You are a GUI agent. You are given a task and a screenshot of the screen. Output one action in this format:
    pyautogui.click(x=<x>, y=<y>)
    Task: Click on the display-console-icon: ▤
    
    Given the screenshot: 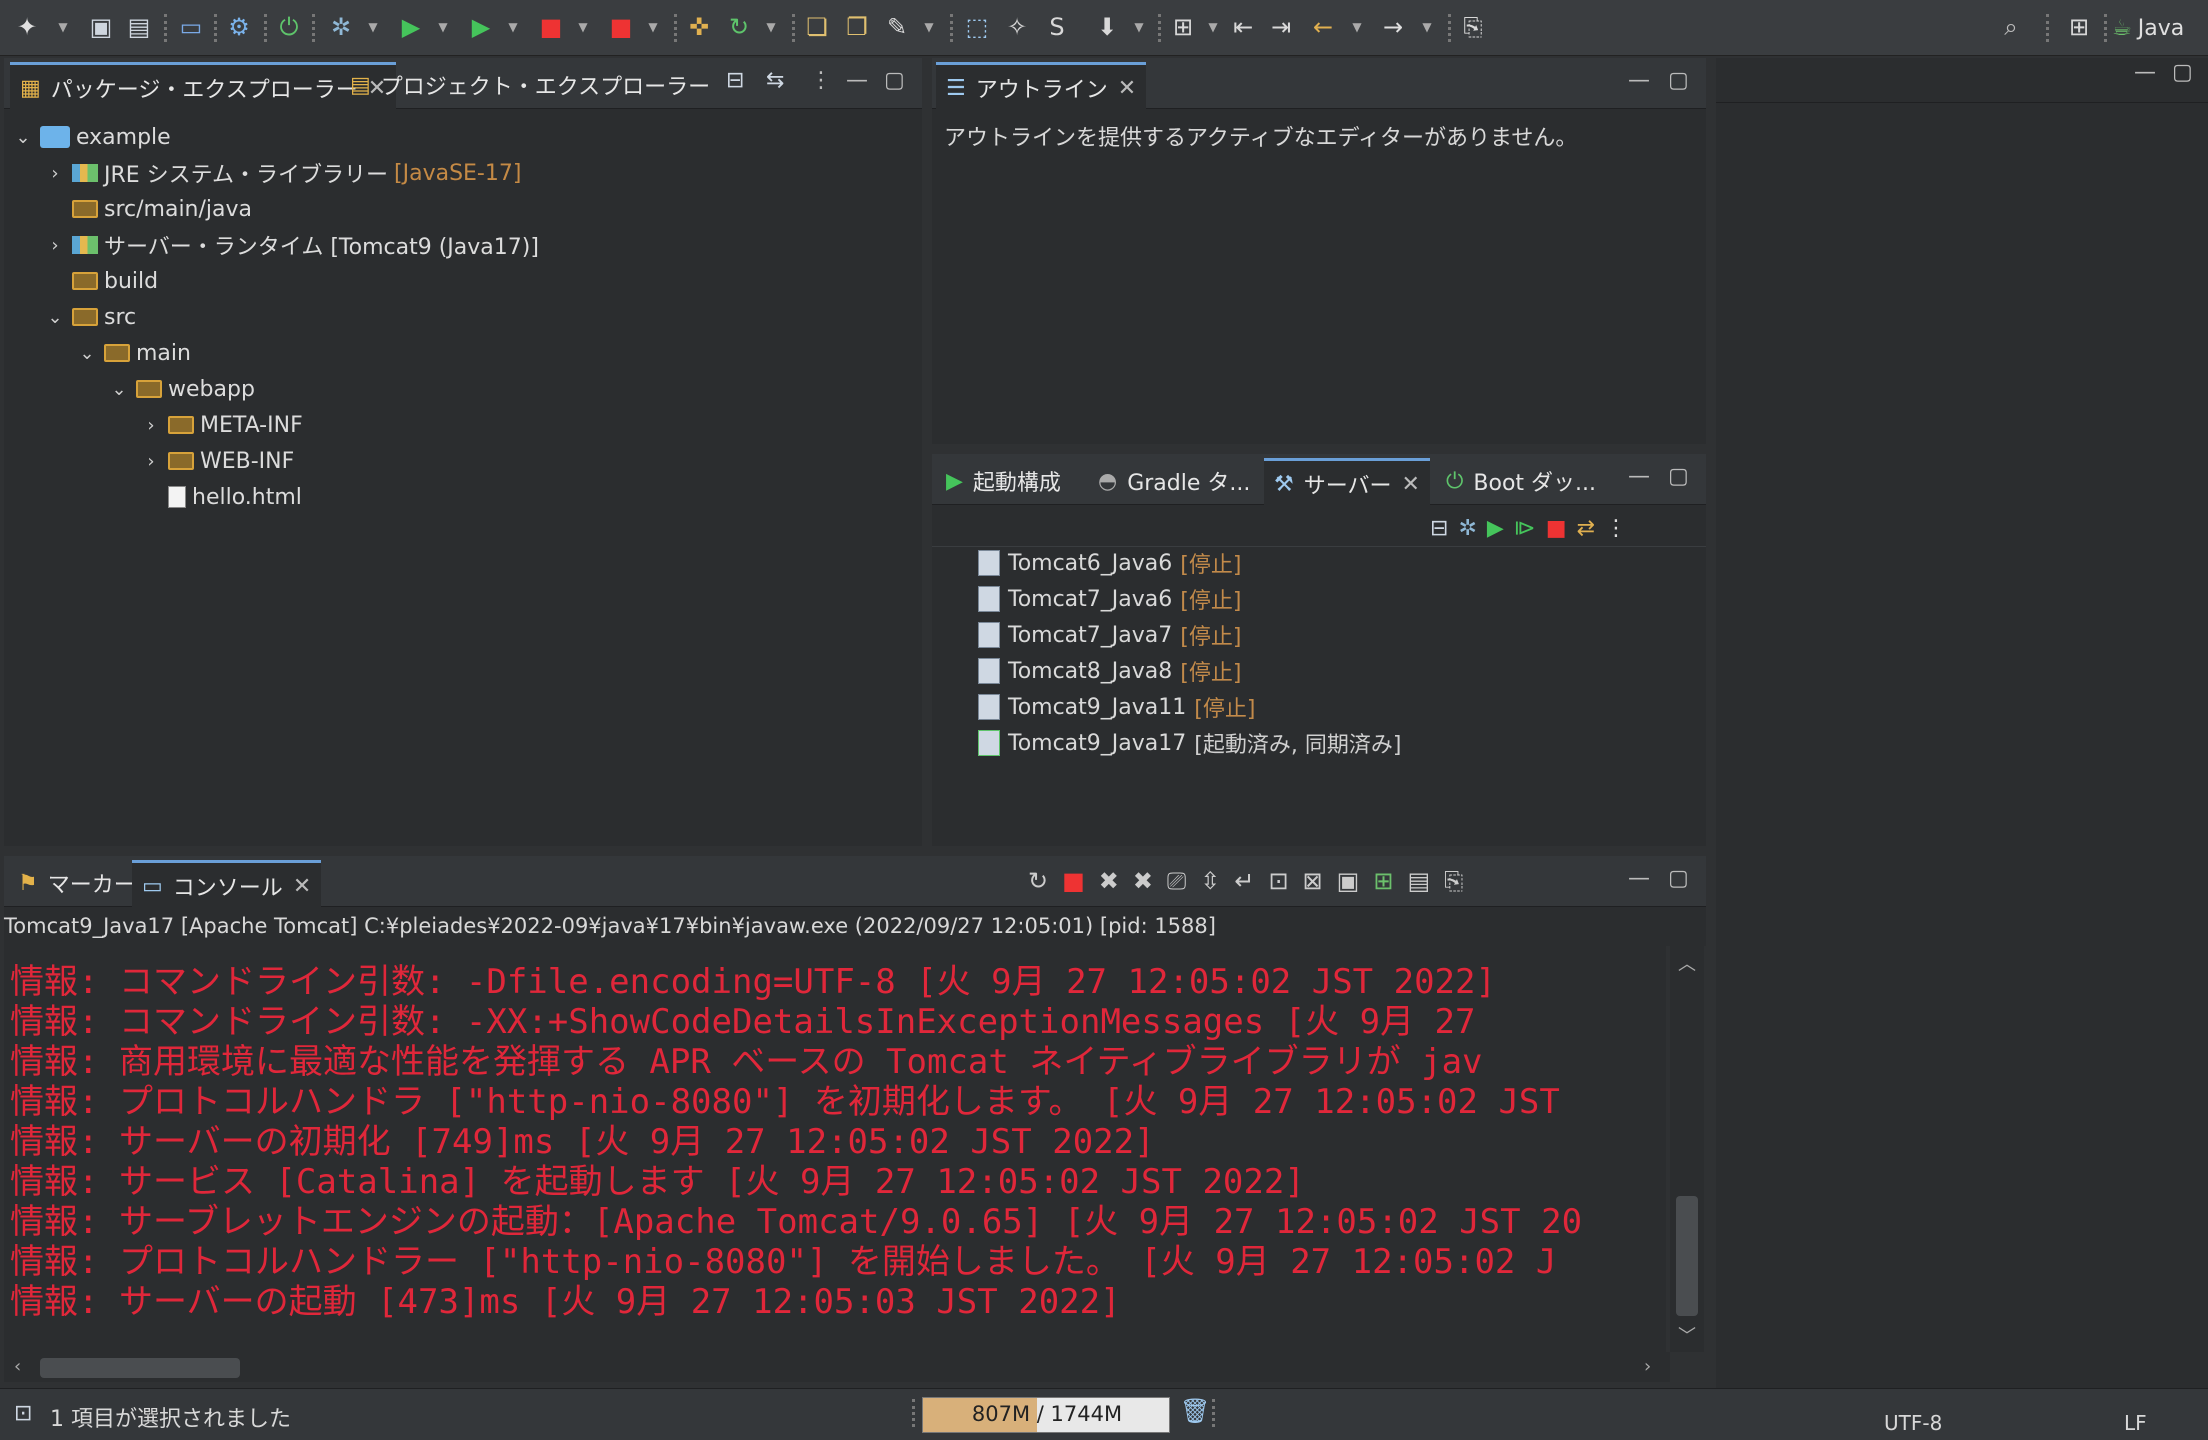 What is the action you would take?
    pyautogui.click(x=1418, y=881)
    